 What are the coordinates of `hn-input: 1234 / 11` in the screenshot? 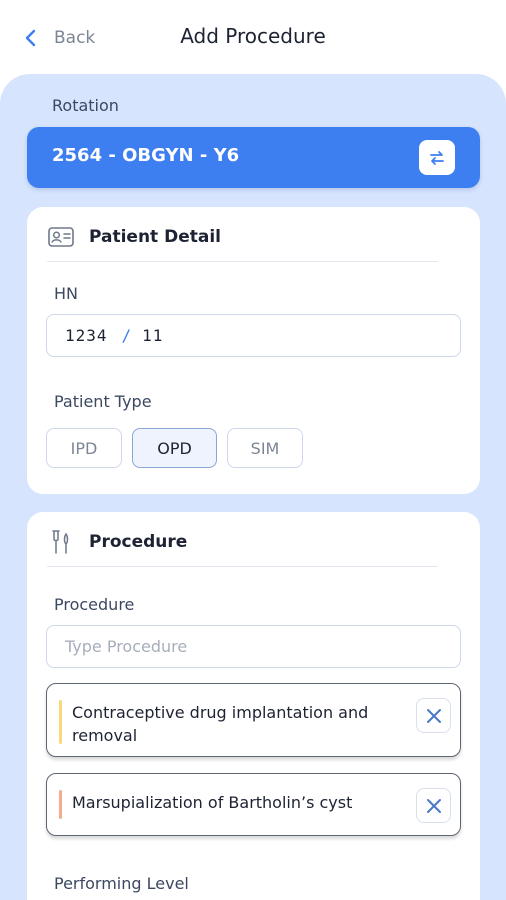 It's located at (253, 335).